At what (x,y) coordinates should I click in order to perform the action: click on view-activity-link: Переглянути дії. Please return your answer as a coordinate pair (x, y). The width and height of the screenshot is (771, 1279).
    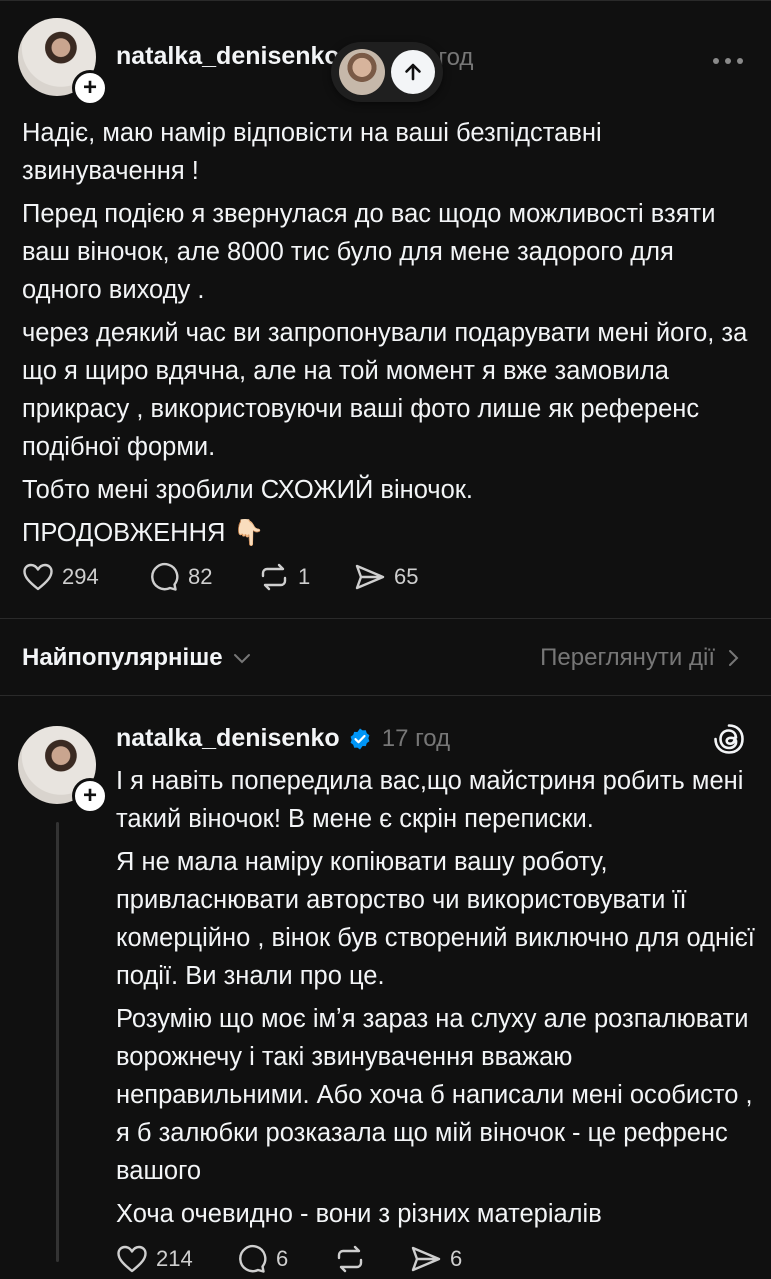
    Looking at the image, I should click on (639, 658).